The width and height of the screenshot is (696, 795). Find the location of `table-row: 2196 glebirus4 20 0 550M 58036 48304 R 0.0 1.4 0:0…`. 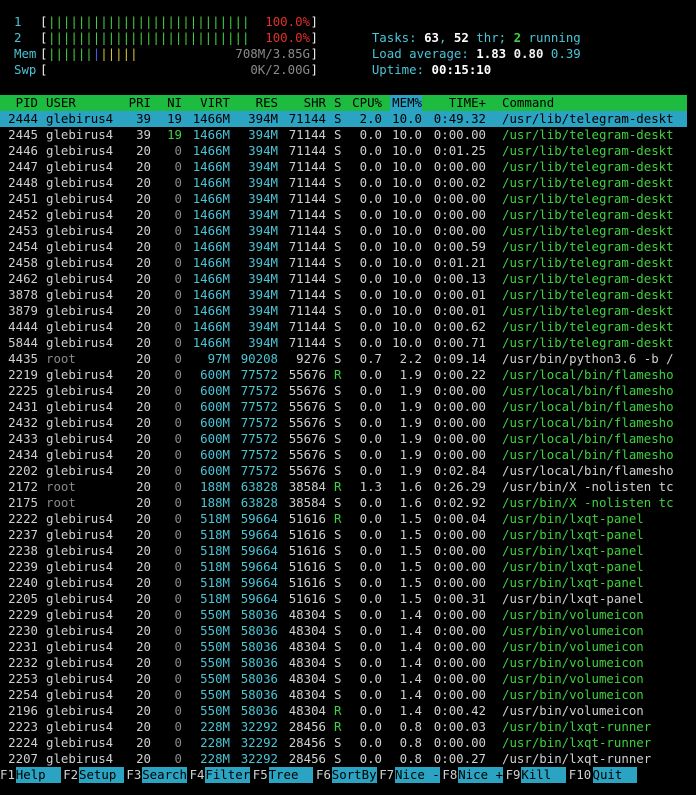

table-row: 2196 glebirus4 20 0 550M 58036 48304 R 0.0 1.4 0:0… is located at coordinates (343, 711).